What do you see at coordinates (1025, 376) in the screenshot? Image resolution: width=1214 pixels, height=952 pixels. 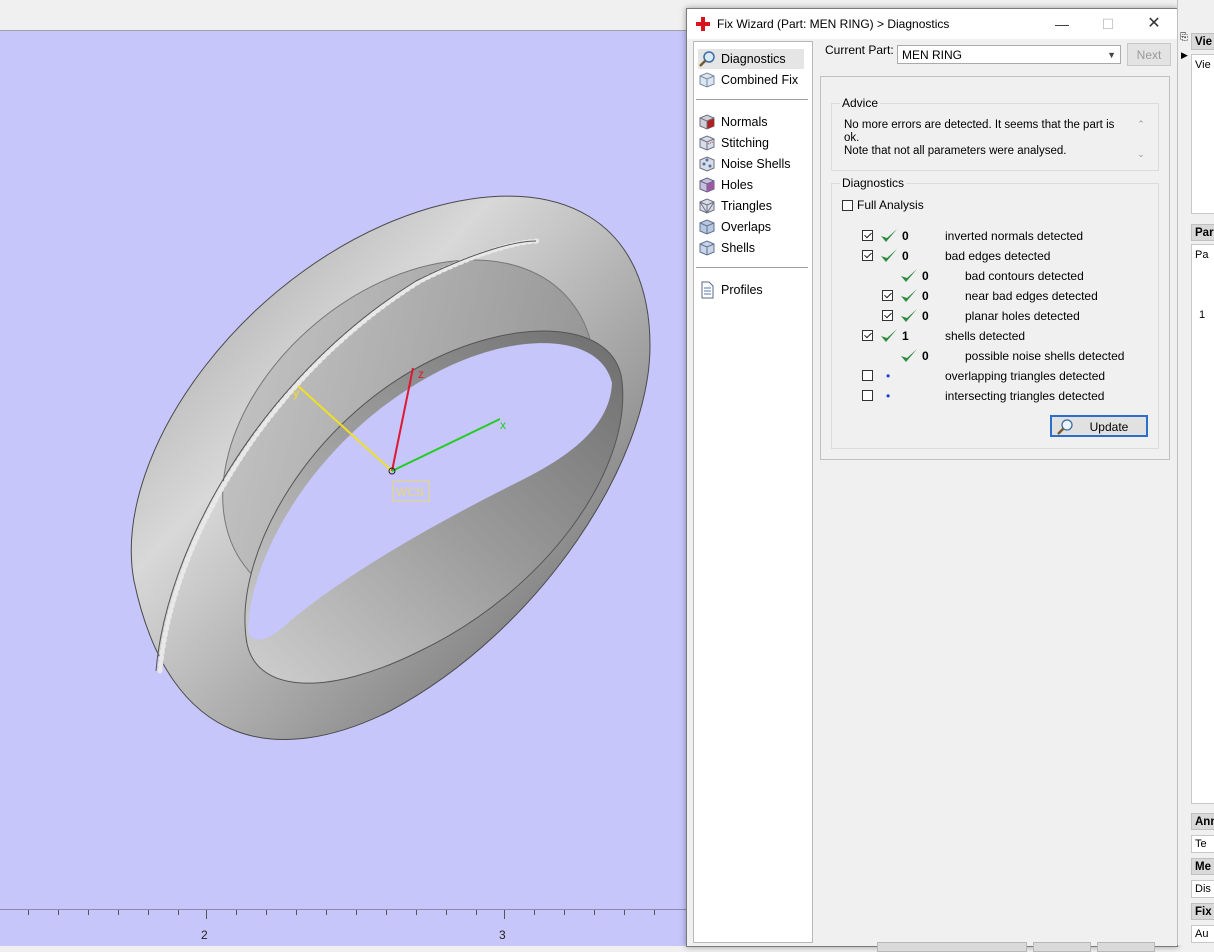 I see `diagnostic-label: overlapping triangles detected` at bounding box center [1025, 376].